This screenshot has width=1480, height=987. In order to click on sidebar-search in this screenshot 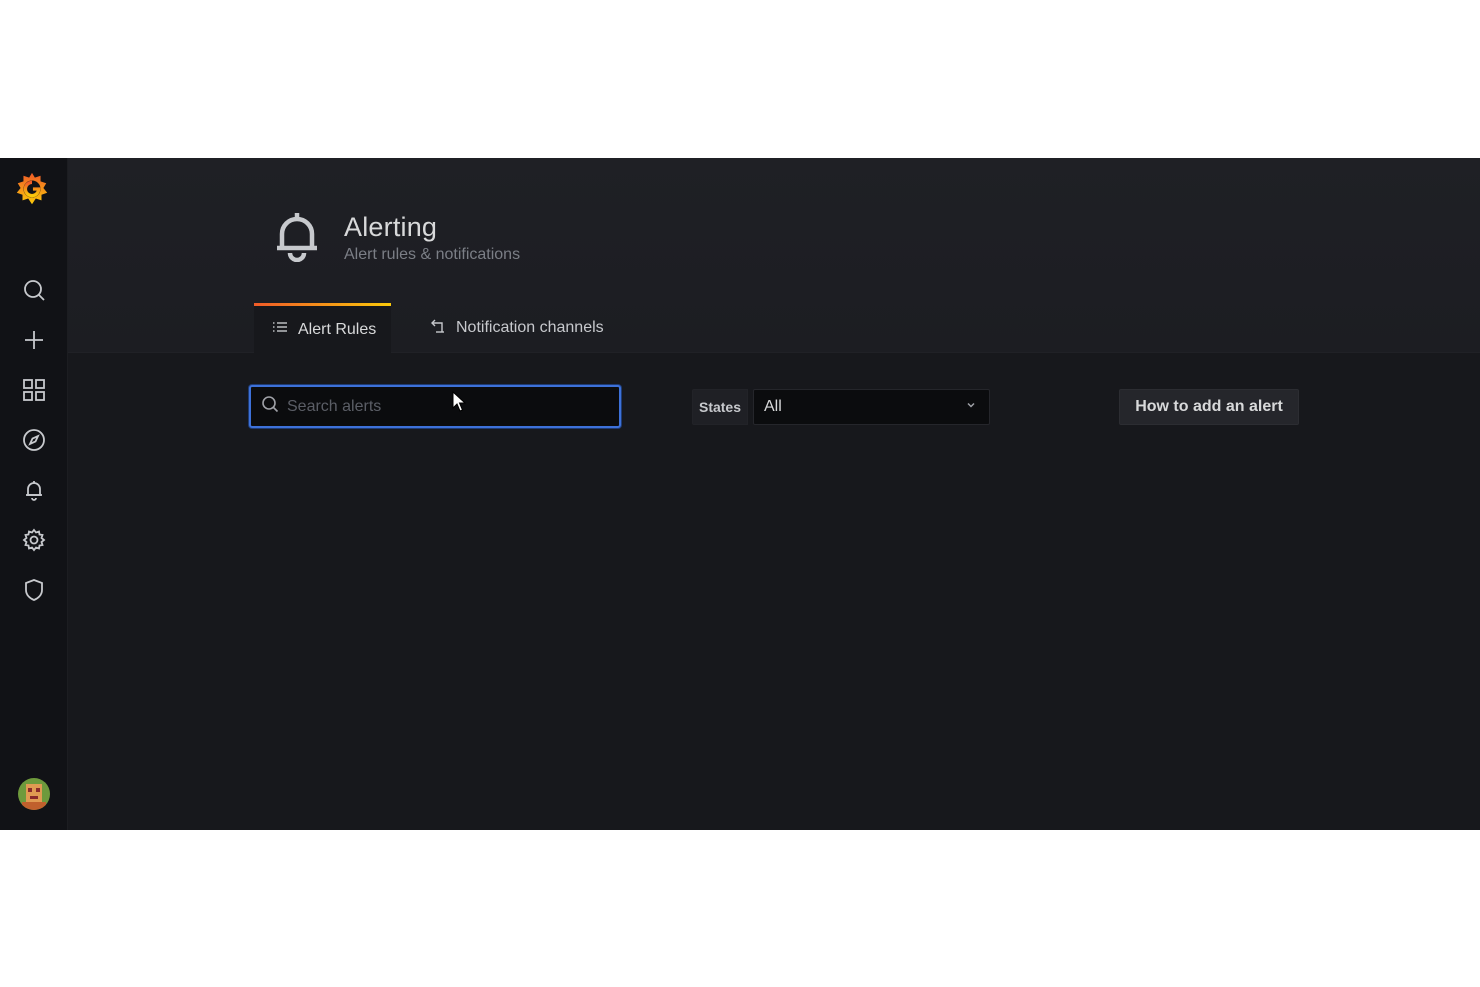, I will do `click(34, 292)`.